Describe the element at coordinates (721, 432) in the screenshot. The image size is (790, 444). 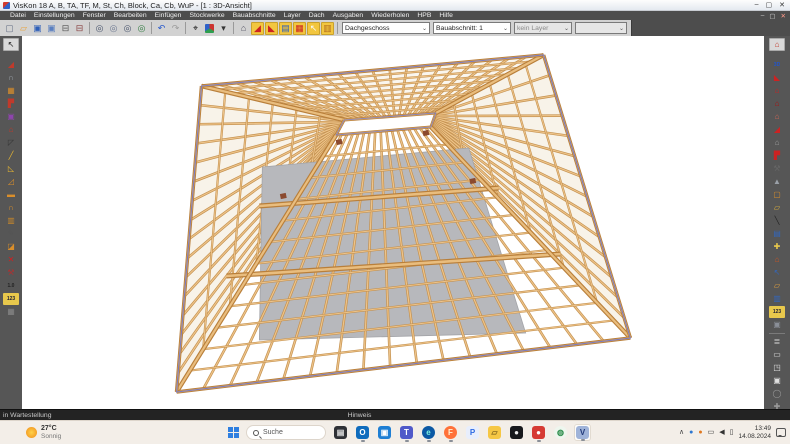
I see `volume-icon: ◀` at that location.